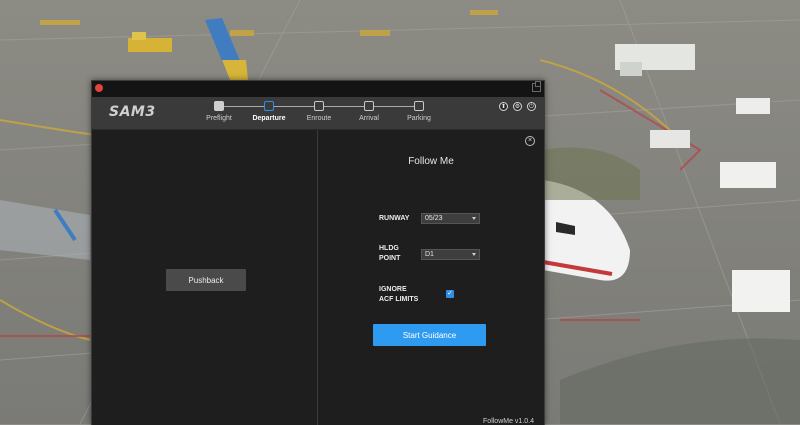 This screenshot has height=425, width=800. I want to click on step-label-arrival: Arrival, so click(369, 118).